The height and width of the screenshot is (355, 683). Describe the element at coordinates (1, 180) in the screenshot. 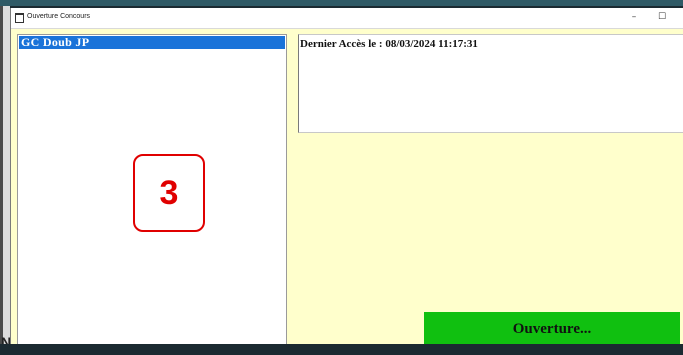

I see `background-window-border` at that location.